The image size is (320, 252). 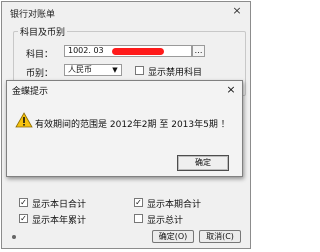 What do you see at coordinates (43, 31) in the screenshot?
I see `group-title: 科目及币别` at bounding box center [43, 31].